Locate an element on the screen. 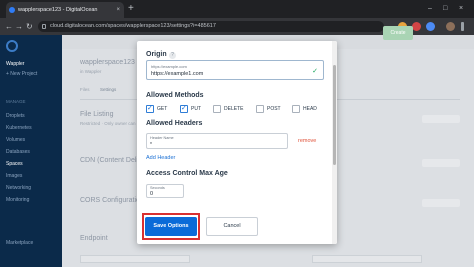 The image size is (474, 267). digitalocean-favicon-icon is located at coordinates (12, 10).